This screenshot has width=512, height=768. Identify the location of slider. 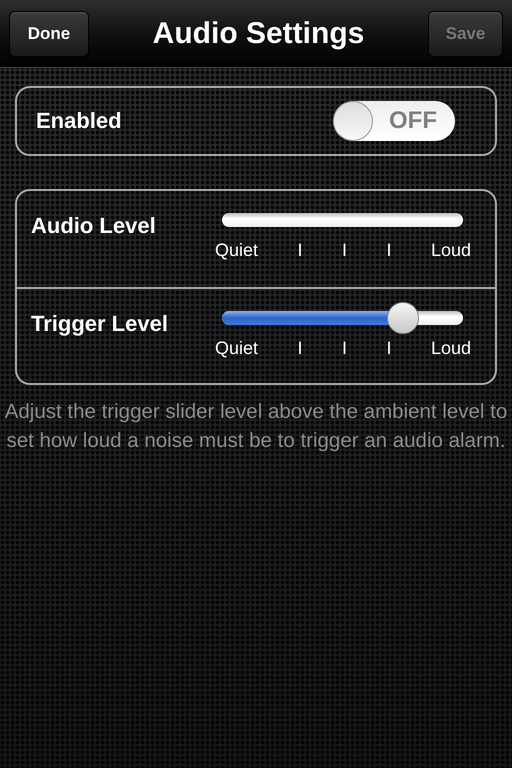
(342, 318).